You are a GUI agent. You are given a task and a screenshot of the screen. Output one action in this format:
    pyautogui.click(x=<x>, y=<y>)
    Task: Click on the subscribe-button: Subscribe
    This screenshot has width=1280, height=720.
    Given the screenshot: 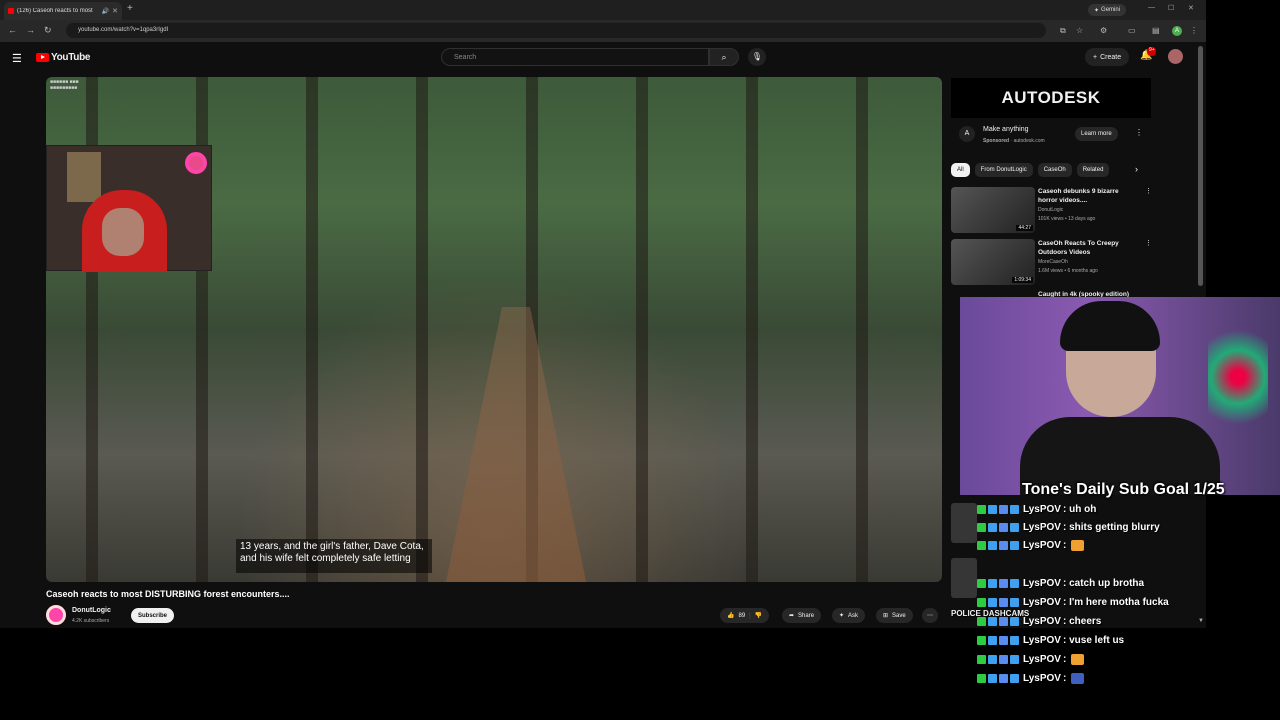 What is the action you would take?
    pyautogui.click(x=153, y=615)
    